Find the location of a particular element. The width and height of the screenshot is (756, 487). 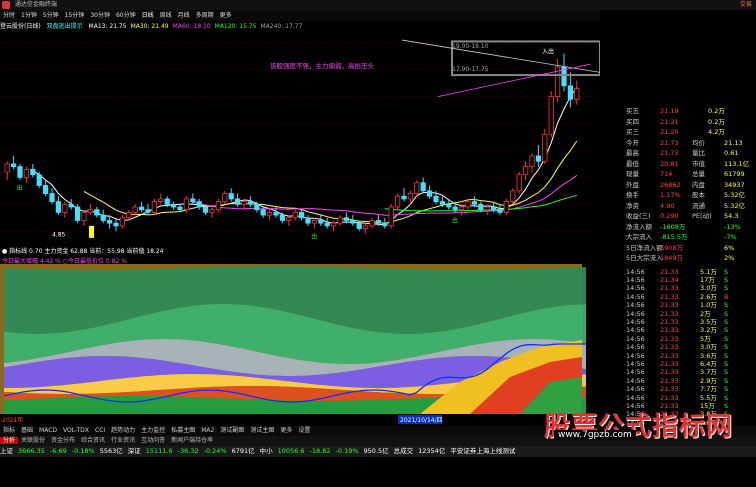

info-tab: 新闻户端持仓率 is located at coordinates (192, 440).